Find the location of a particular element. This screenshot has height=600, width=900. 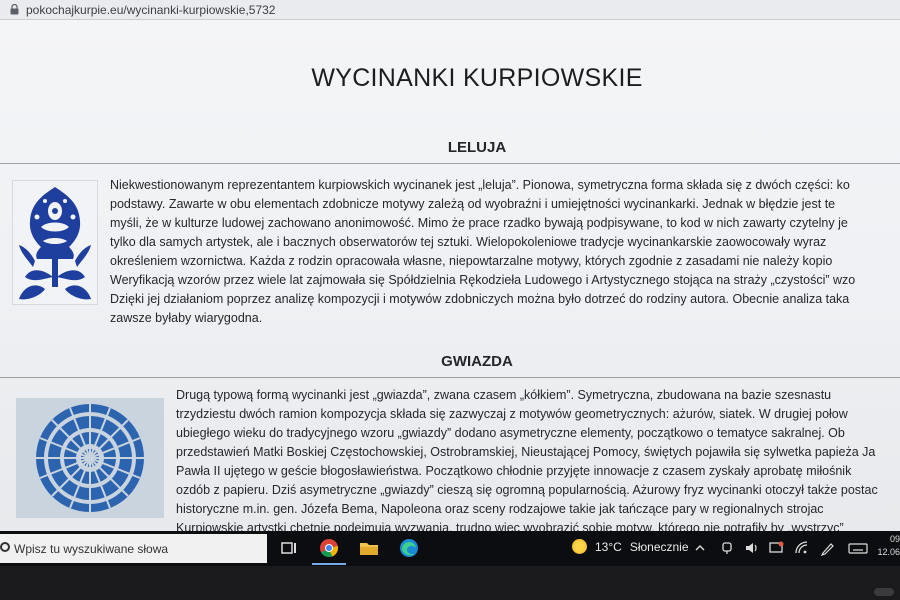

weather-widget: 13°C Słonecznie is located at coordinates (630, 546).